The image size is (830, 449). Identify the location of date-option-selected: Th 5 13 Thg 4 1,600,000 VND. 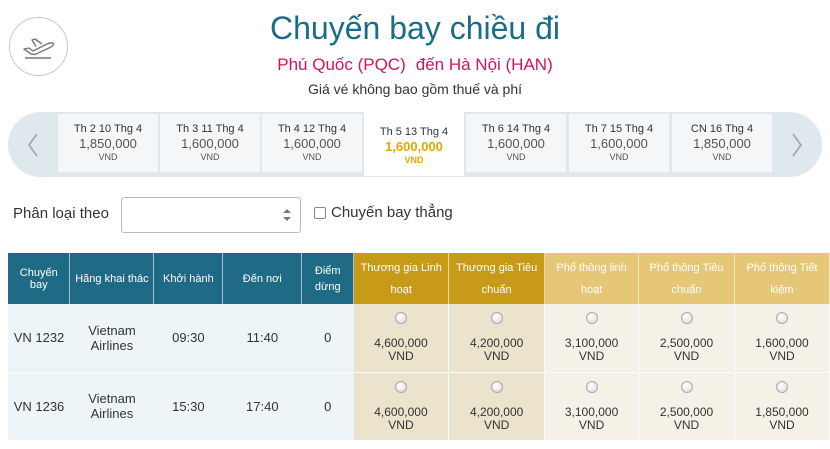
(414, 144).